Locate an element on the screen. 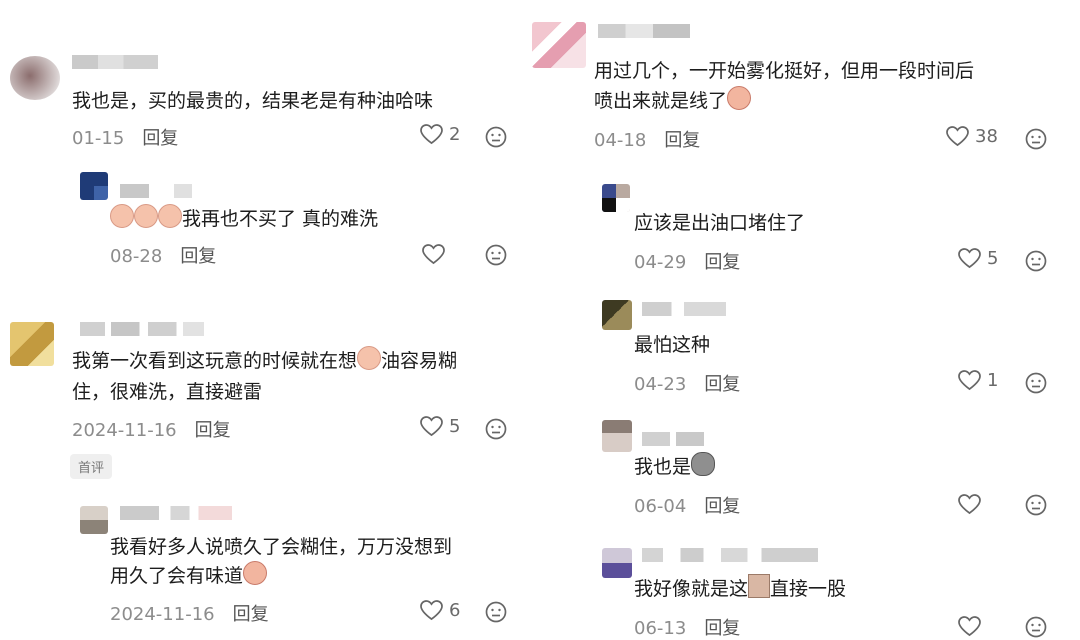 Image resolution: width=1080 pixels, height=640 pixels. text-segment: 我第一次看到这玩意的时候就在想 is located at coordinates (215, 361).